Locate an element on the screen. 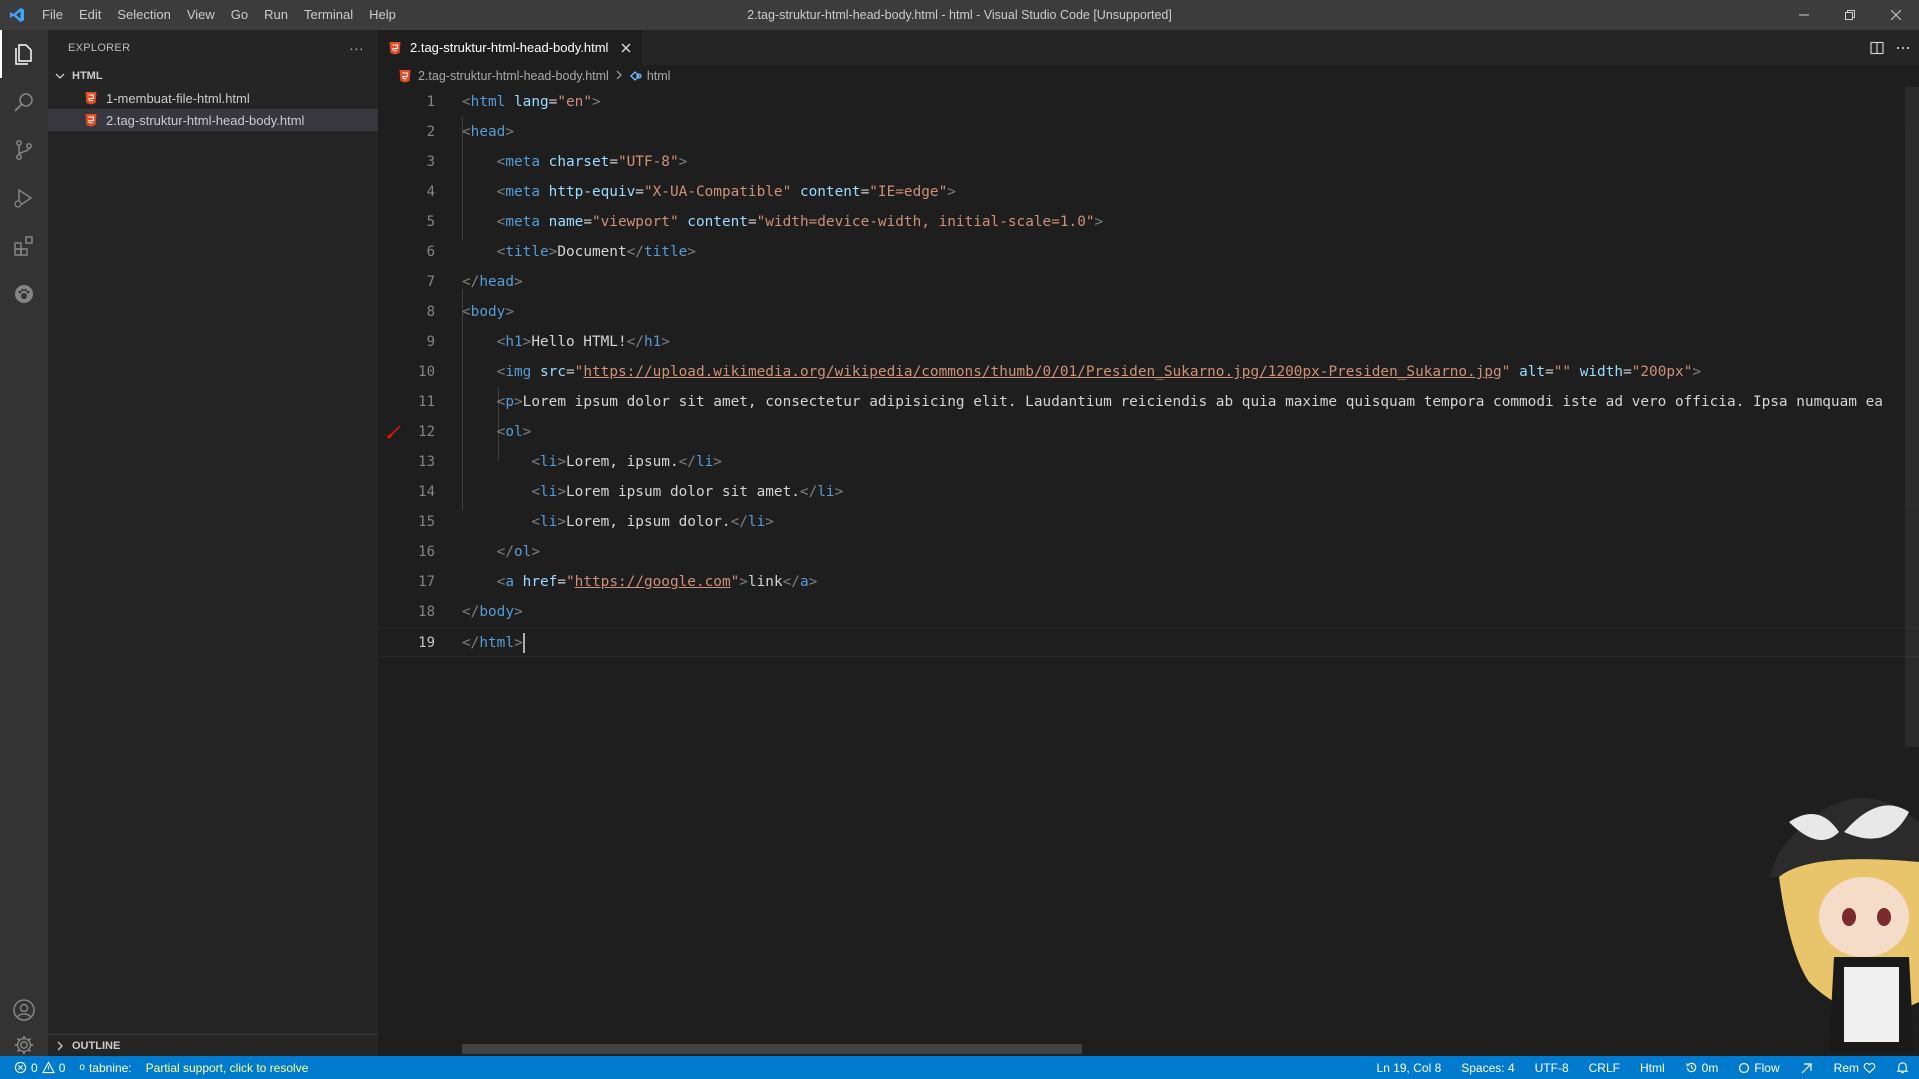  vscode-logo-icon is located at coordinates (17, 15).